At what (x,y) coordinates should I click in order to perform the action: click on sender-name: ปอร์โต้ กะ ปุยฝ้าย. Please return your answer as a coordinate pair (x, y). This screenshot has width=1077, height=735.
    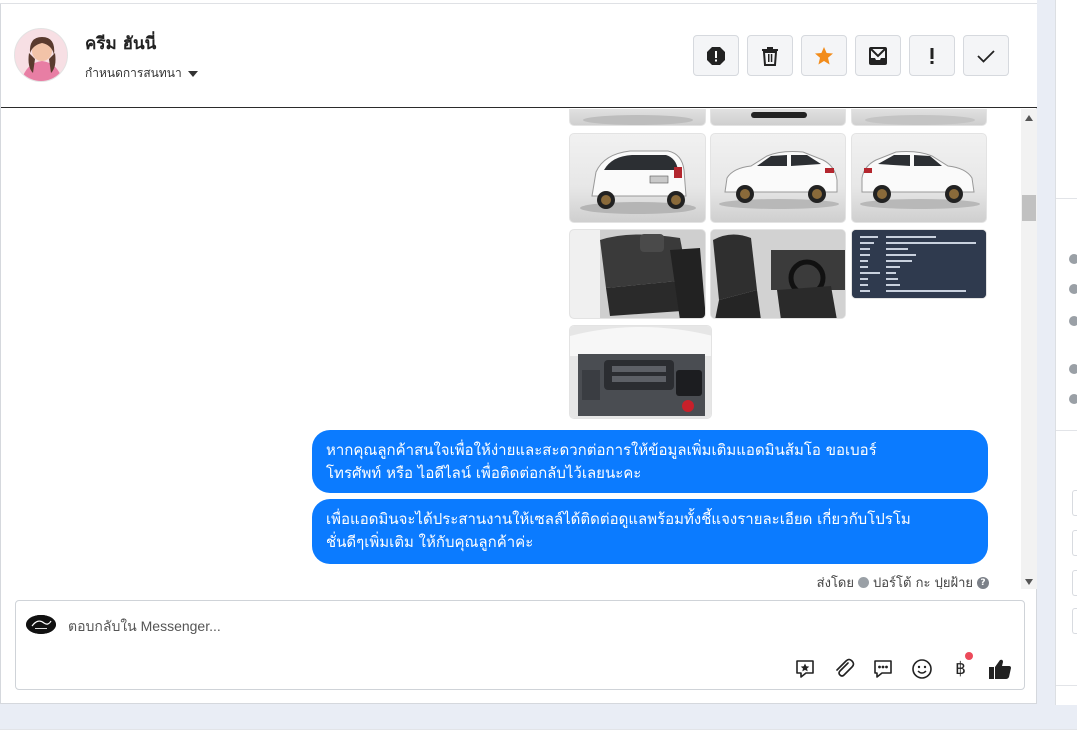
    Looking at the image, I should click on (923, 580).